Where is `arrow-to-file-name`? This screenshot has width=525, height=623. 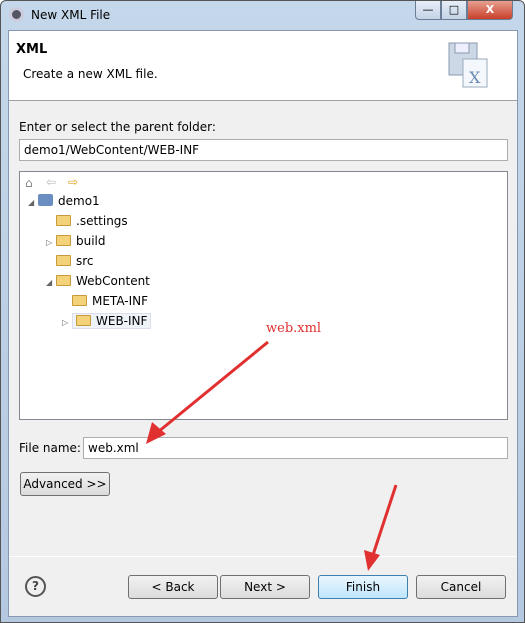
arrow-to-file-name is located at coordinates (213, 387).